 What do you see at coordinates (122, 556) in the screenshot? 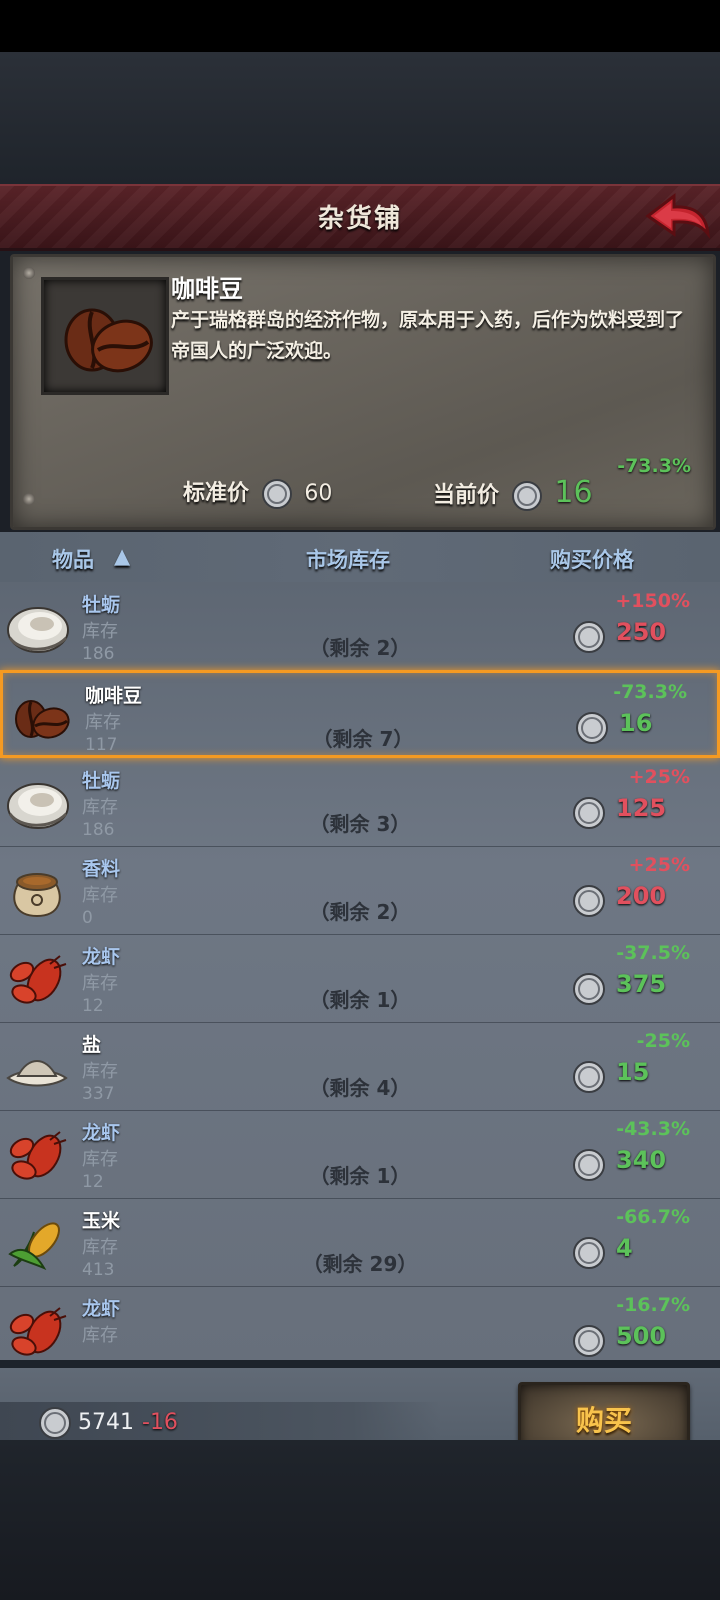
I see `sort-ascending-icon: ▲` at bounding box center [122, 556].